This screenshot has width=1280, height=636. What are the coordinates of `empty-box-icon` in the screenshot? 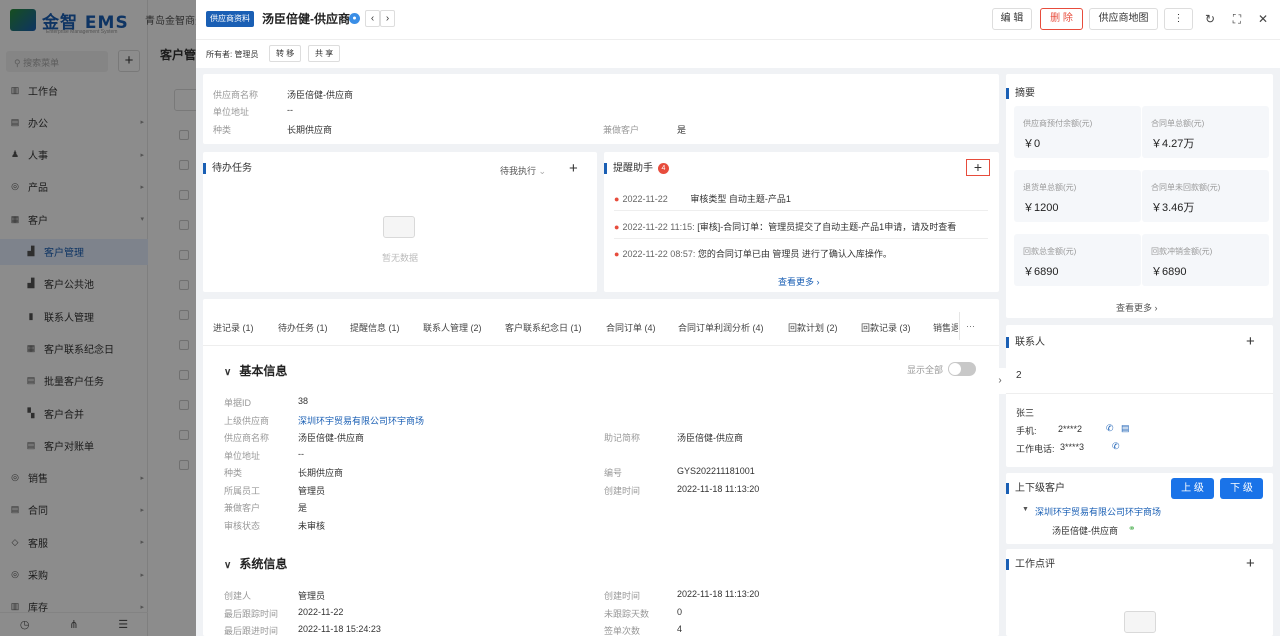 It's located at (399, 227).